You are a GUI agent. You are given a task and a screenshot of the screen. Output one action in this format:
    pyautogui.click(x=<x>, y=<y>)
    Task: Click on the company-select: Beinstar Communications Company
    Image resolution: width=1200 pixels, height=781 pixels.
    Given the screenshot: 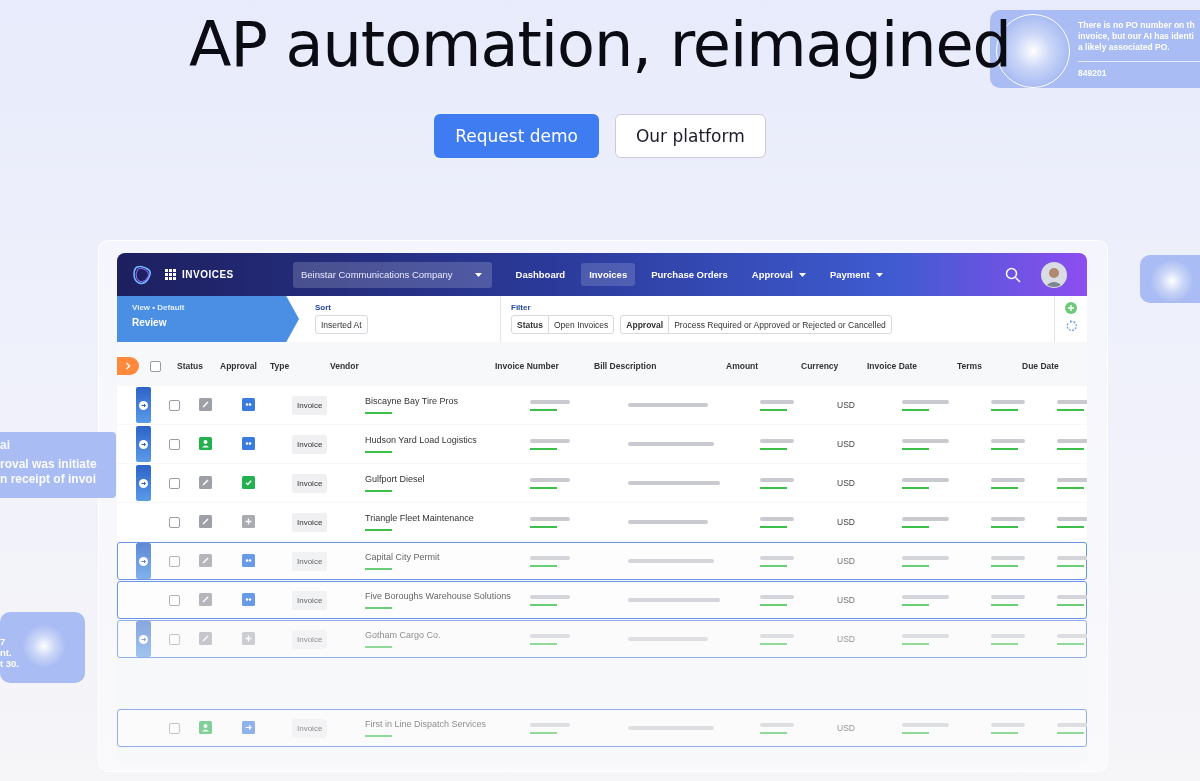 What is the action you would take?
    pyautogui.click(x=392, y=274)
    